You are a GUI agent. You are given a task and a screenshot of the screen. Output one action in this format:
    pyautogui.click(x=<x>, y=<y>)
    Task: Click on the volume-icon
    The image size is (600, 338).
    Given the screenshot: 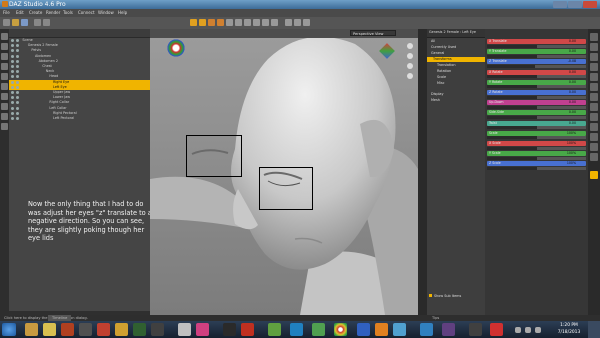 What is the action you would take?
    pyautogui.click(x=538, y=330)
    